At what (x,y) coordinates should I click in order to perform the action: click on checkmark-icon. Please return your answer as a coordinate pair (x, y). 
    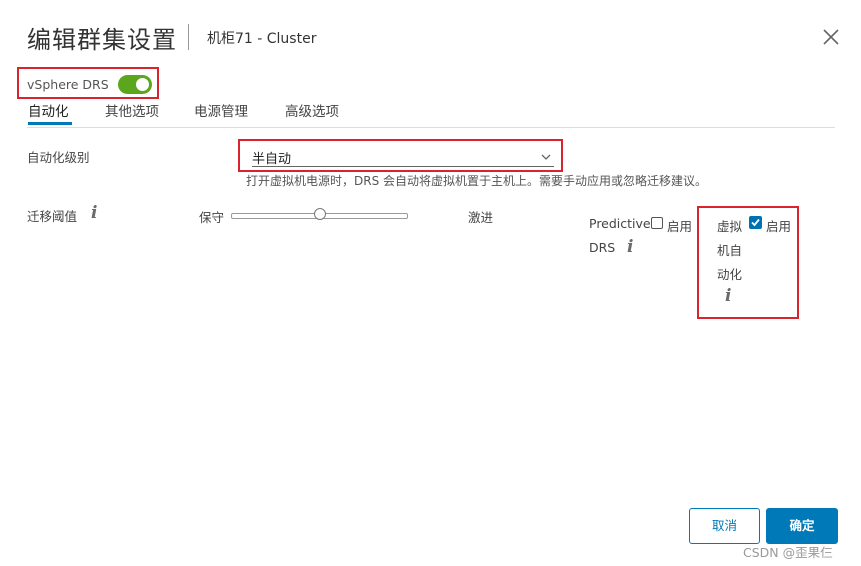
    Looking at the image, I should click on (755, 222).